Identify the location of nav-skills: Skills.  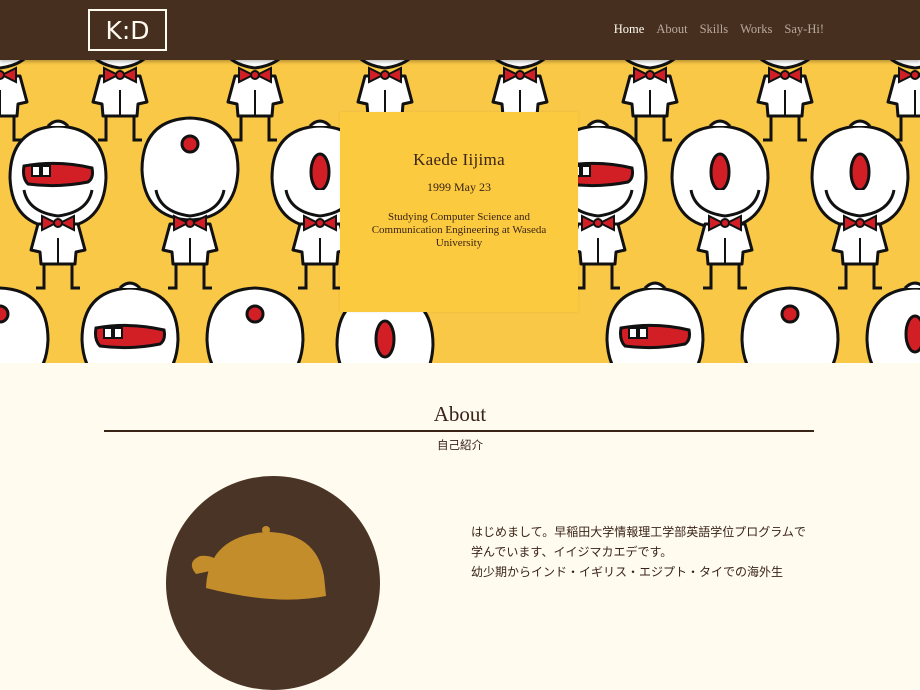
(714, 29).